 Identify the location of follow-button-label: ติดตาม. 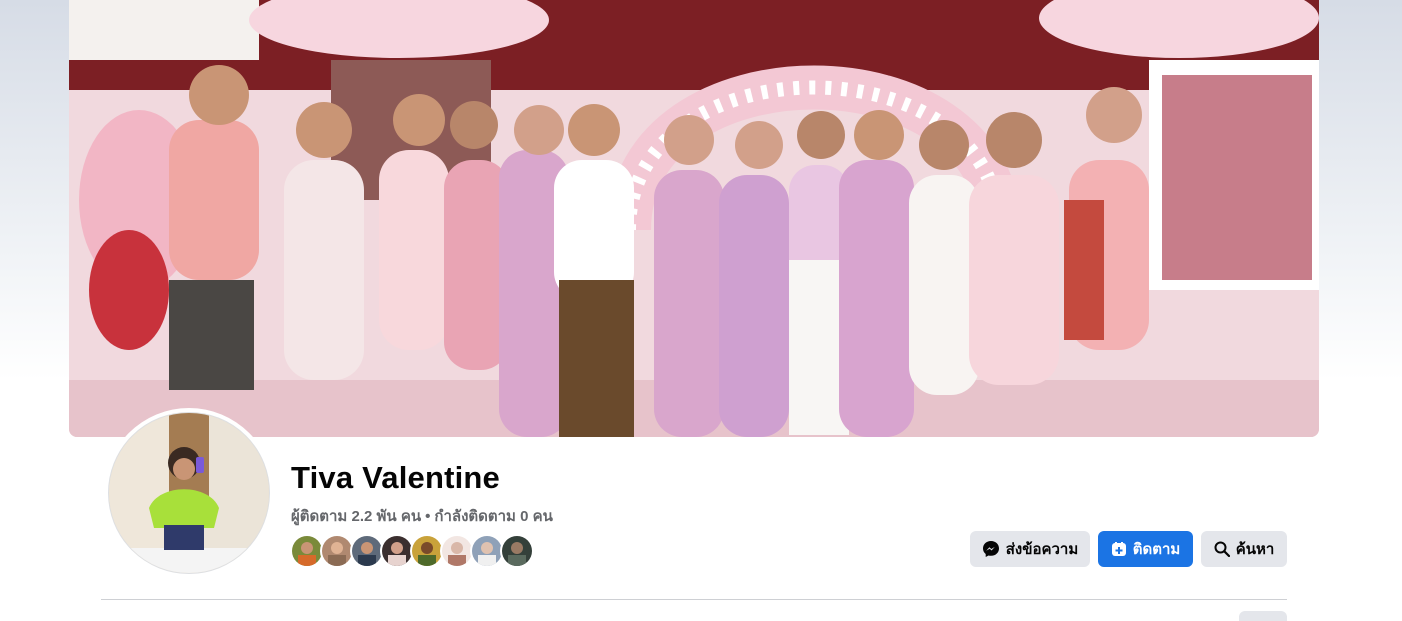
(1156, 549).